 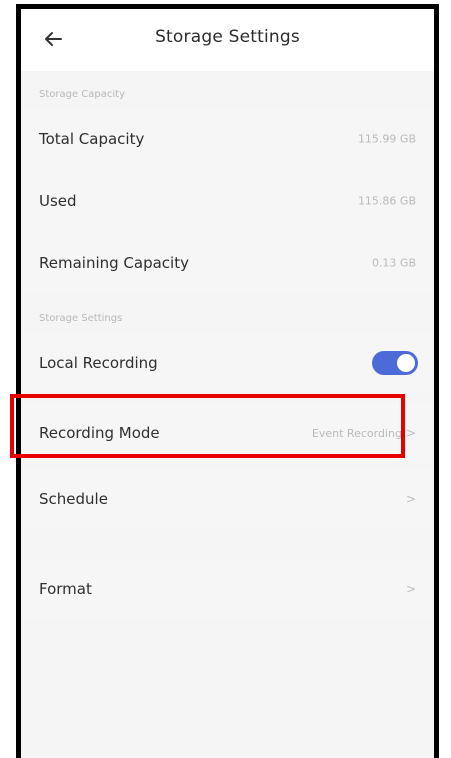 I want to click on total-capacity-value: 115.99 GB, so click(x=386, y=139).